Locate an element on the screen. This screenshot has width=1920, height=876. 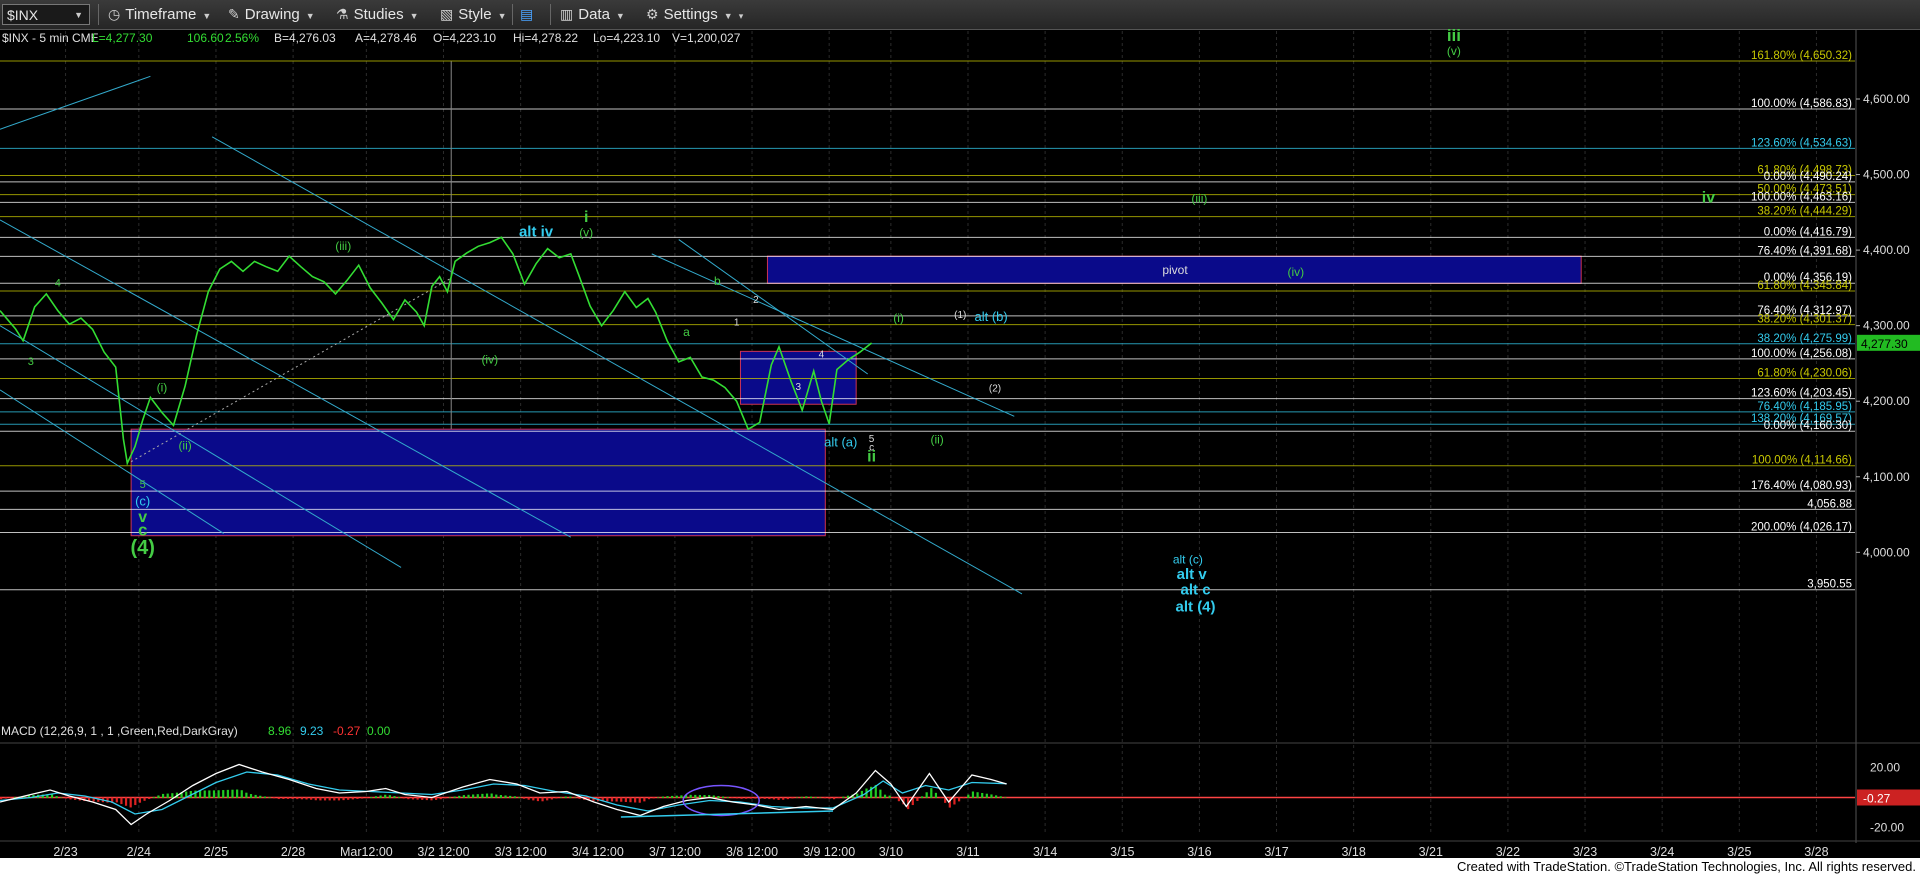
header-bid: B=4,276.03 is located at coordinates (305, 38).